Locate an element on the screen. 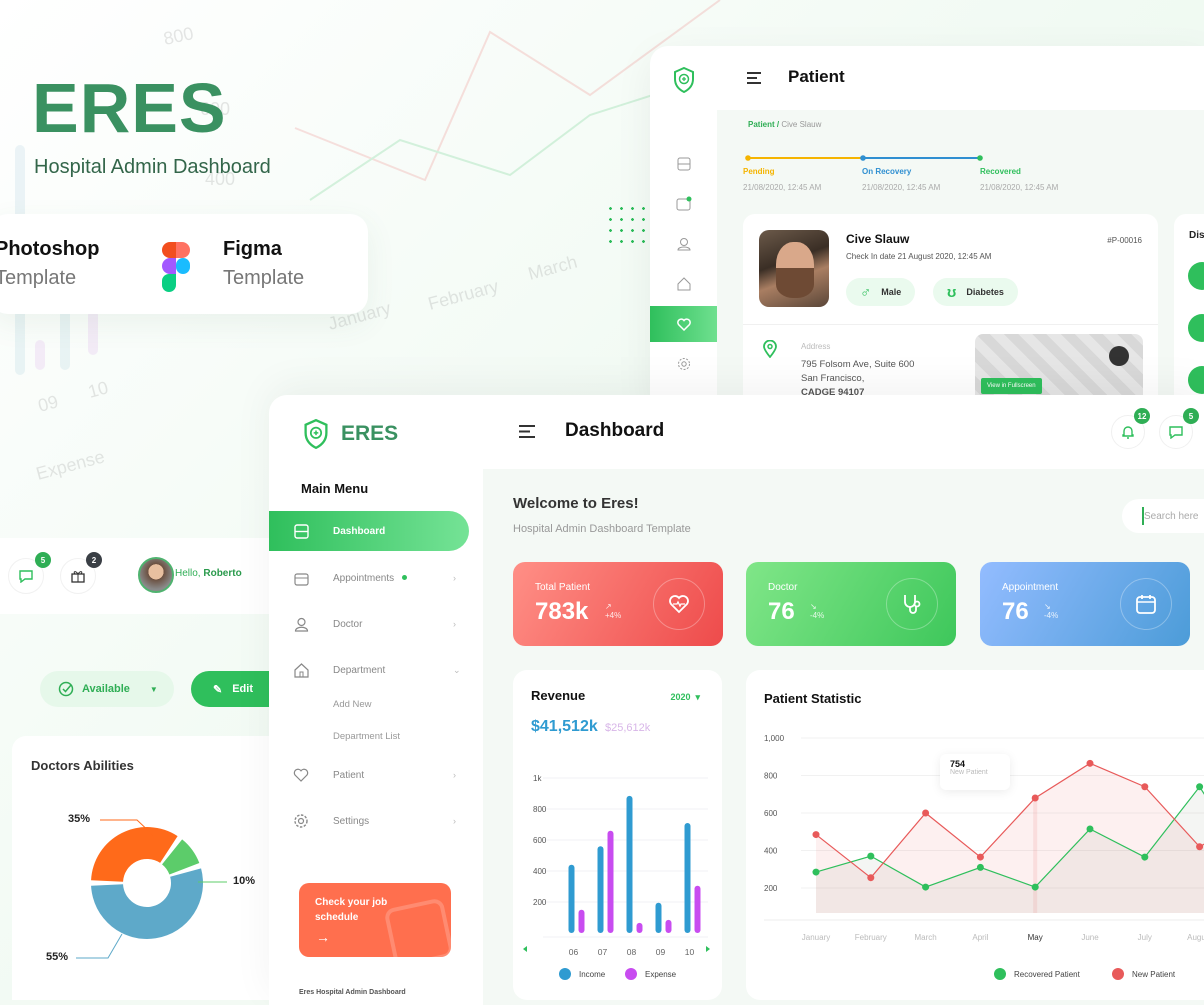 The height and width of the screenshot is (1005, 1204). sidebar-item-dashboard: Dashboard is located at coordinates (369, 531).